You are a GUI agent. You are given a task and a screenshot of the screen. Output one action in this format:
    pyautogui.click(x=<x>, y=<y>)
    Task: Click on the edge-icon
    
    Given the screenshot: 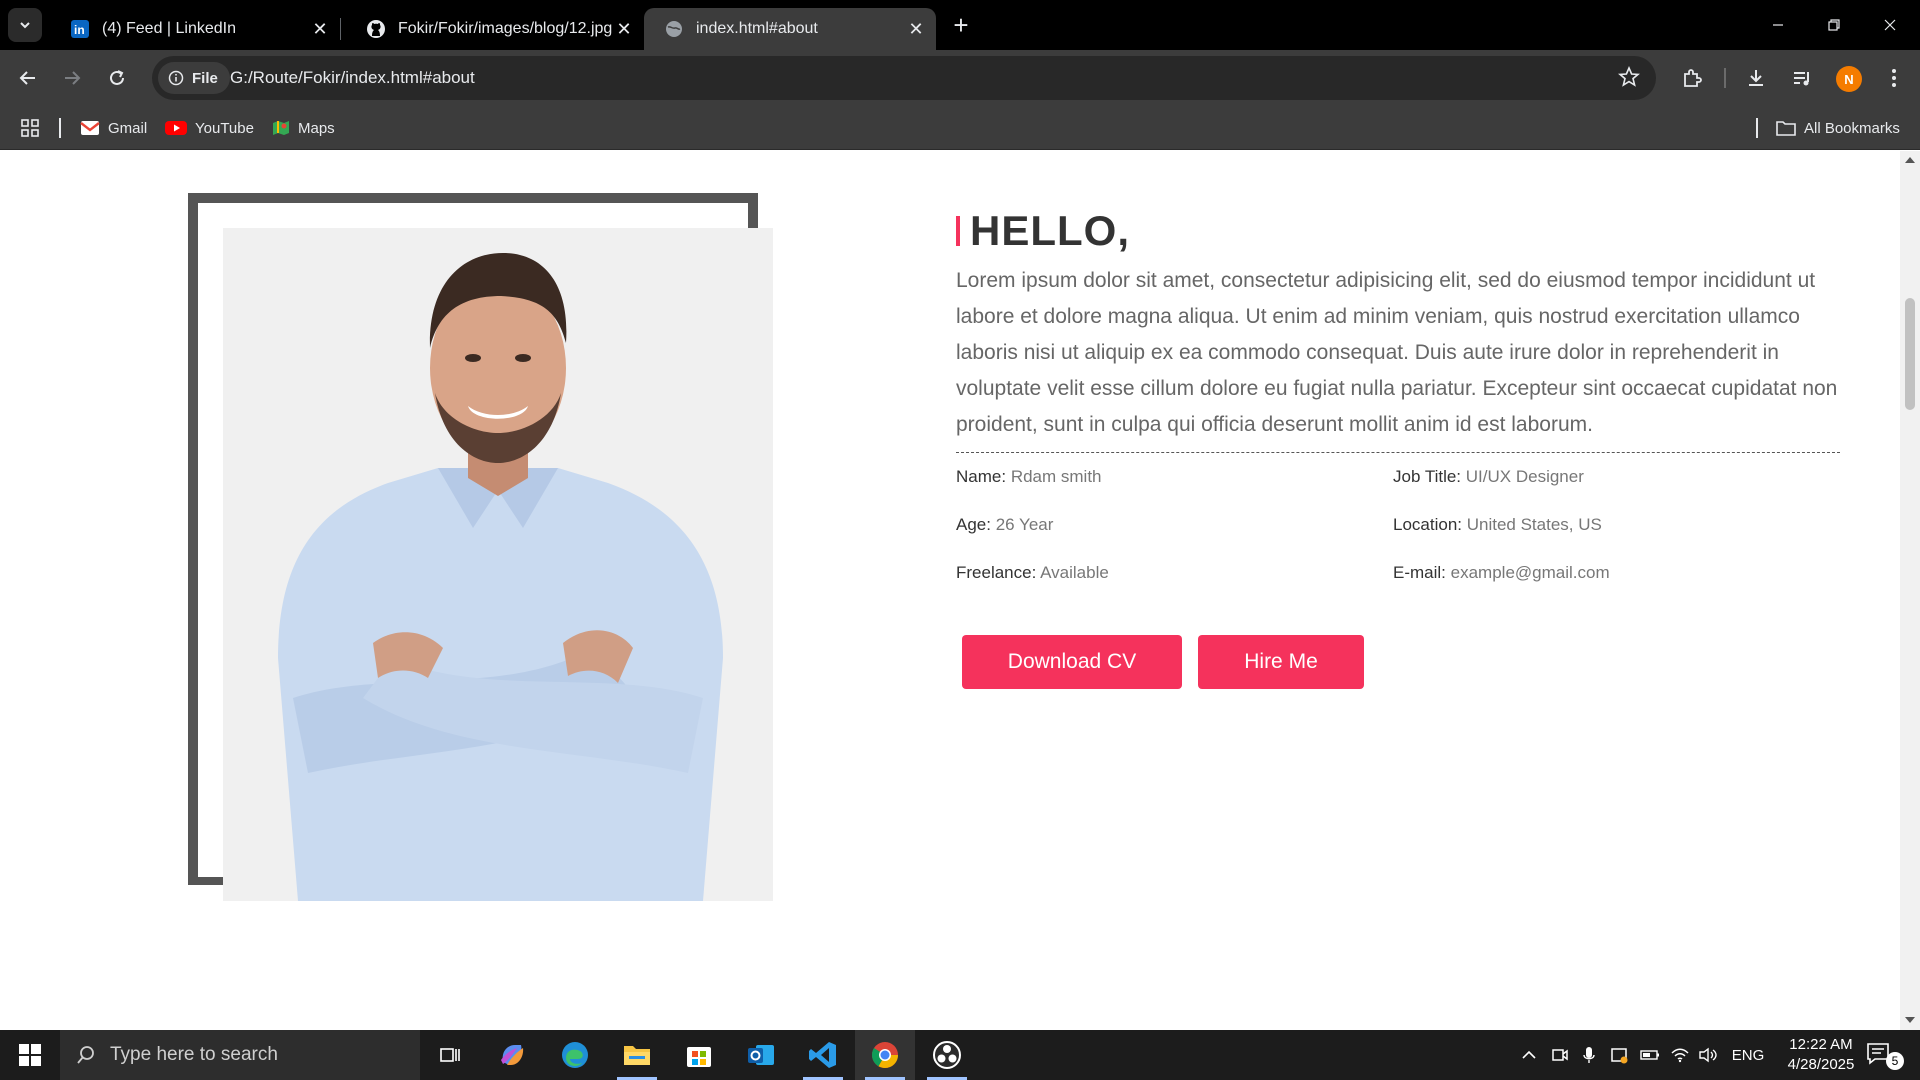 What is the action you would take?
    pyautogui.click(x=575, y=1055)
    